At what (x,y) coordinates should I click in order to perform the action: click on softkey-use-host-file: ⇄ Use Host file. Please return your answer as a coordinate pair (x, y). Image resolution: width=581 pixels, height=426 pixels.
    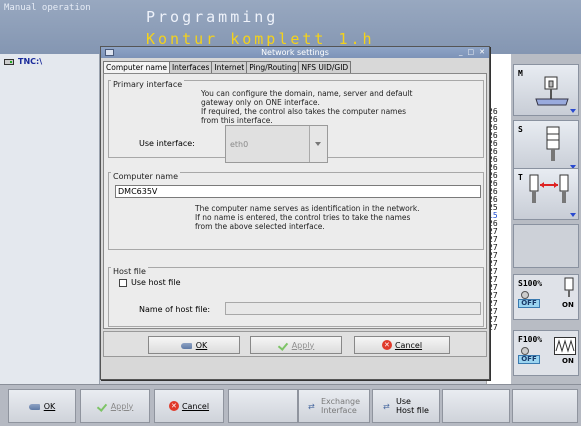
    Looking at the image, I should click on (406, 406).